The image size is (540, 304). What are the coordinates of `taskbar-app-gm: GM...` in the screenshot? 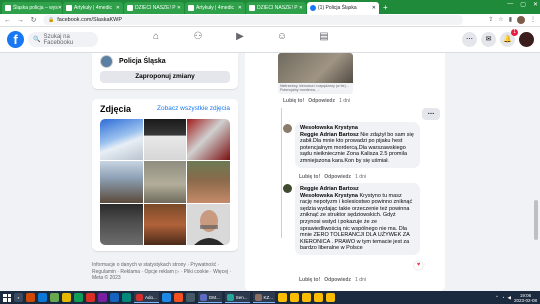 It's located at (209, 297).